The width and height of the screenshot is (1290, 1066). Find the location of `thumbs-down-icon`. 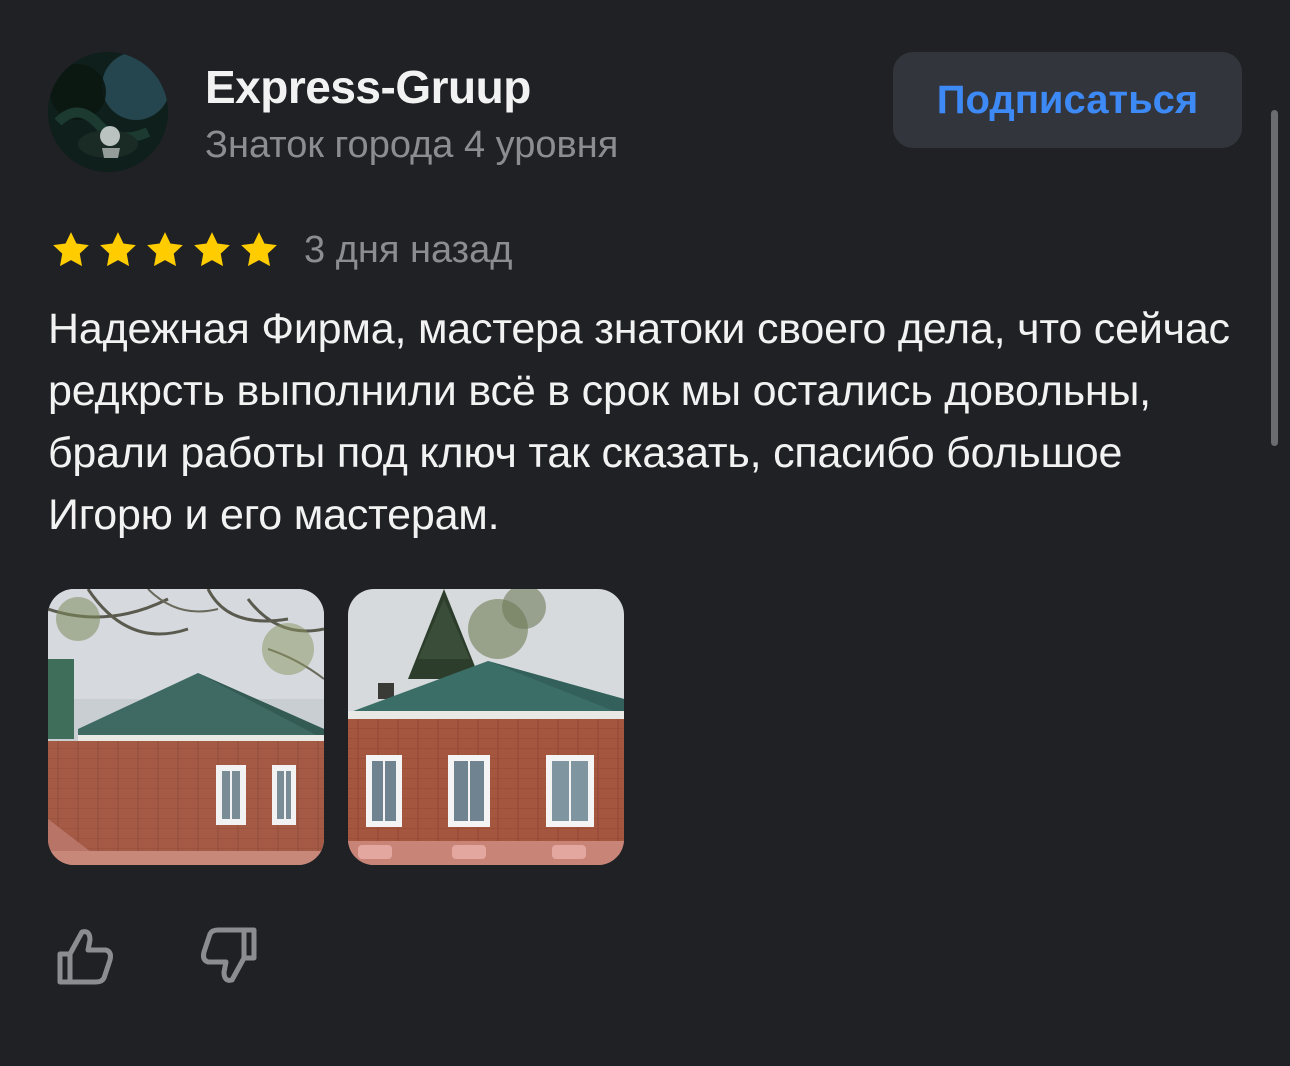

thumbs-down-icon is located at coordinates (229, 955).